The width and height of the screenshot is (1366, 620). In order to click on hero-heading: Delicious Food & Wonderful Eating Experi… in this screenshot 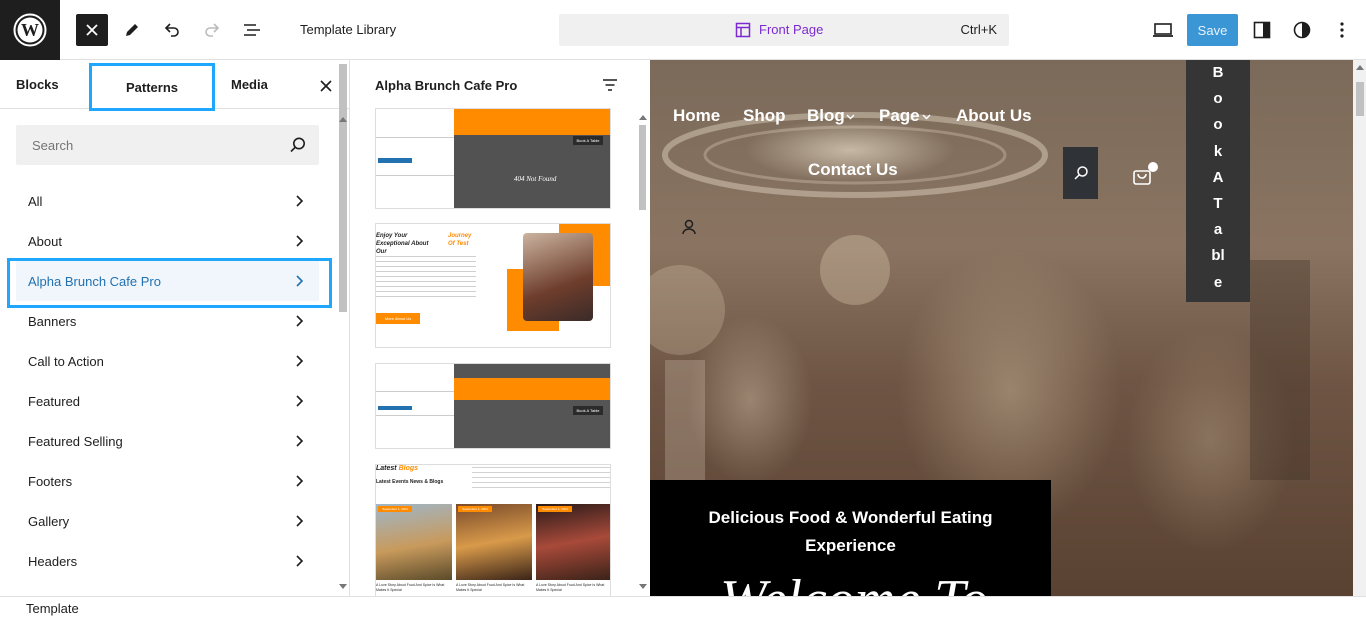, I will do `click(850, 531)`.